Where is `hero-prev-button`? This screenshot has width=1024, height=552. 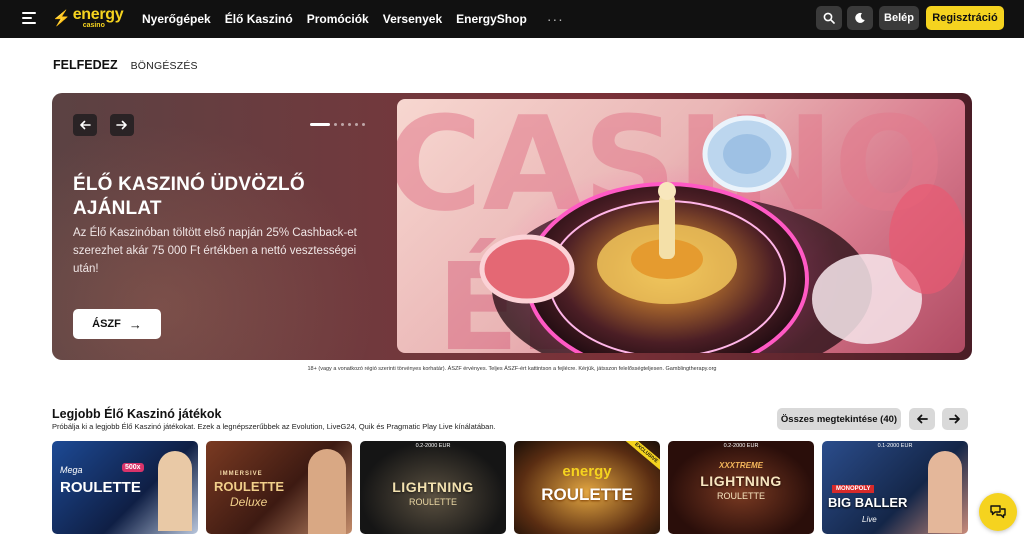
hero-prev-button is located at coordinates (85, 125).